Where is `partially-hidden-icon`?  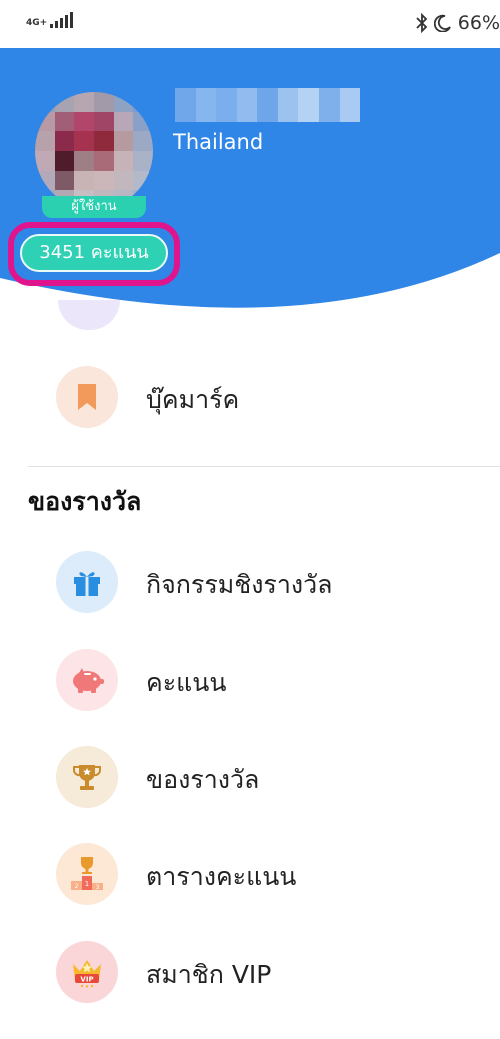 partially-hidden-icon is located at coordinates (89, 315).